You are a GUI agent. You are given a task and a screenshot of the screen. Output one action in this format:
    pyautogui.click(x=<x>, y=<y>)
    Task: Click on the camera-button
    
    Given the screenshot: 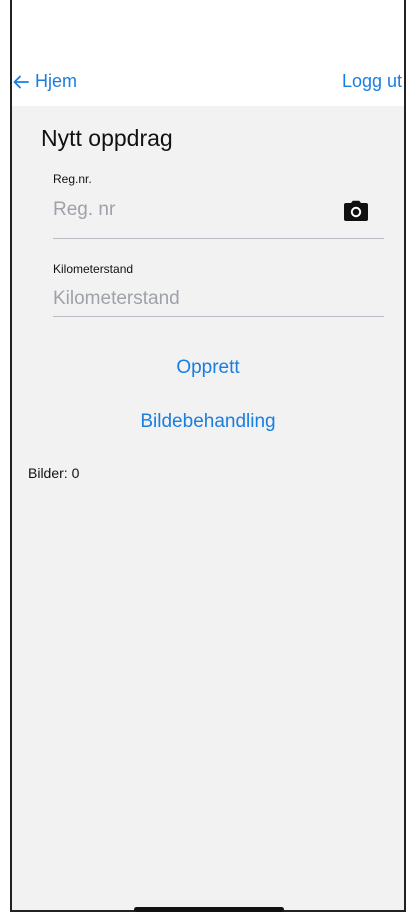 What is the action you would take?
    pyautogui.click(x=356, y=211)
    